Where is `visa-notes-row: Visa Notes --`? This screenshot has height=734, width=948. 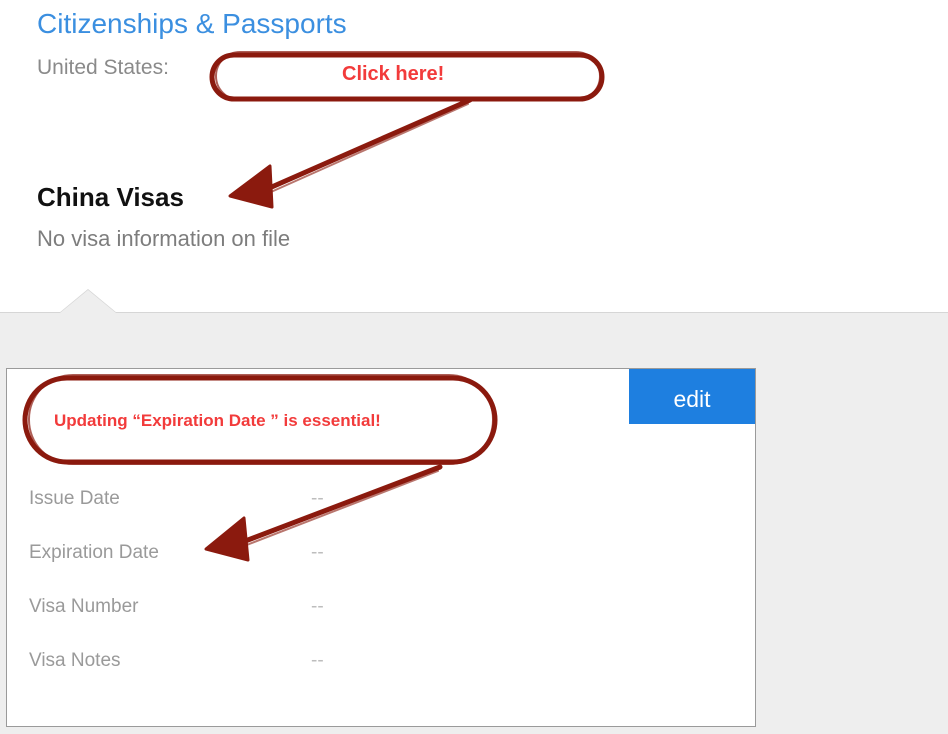
visa-notes-row: Visa Notes -- is located at coordinates (176, 661).